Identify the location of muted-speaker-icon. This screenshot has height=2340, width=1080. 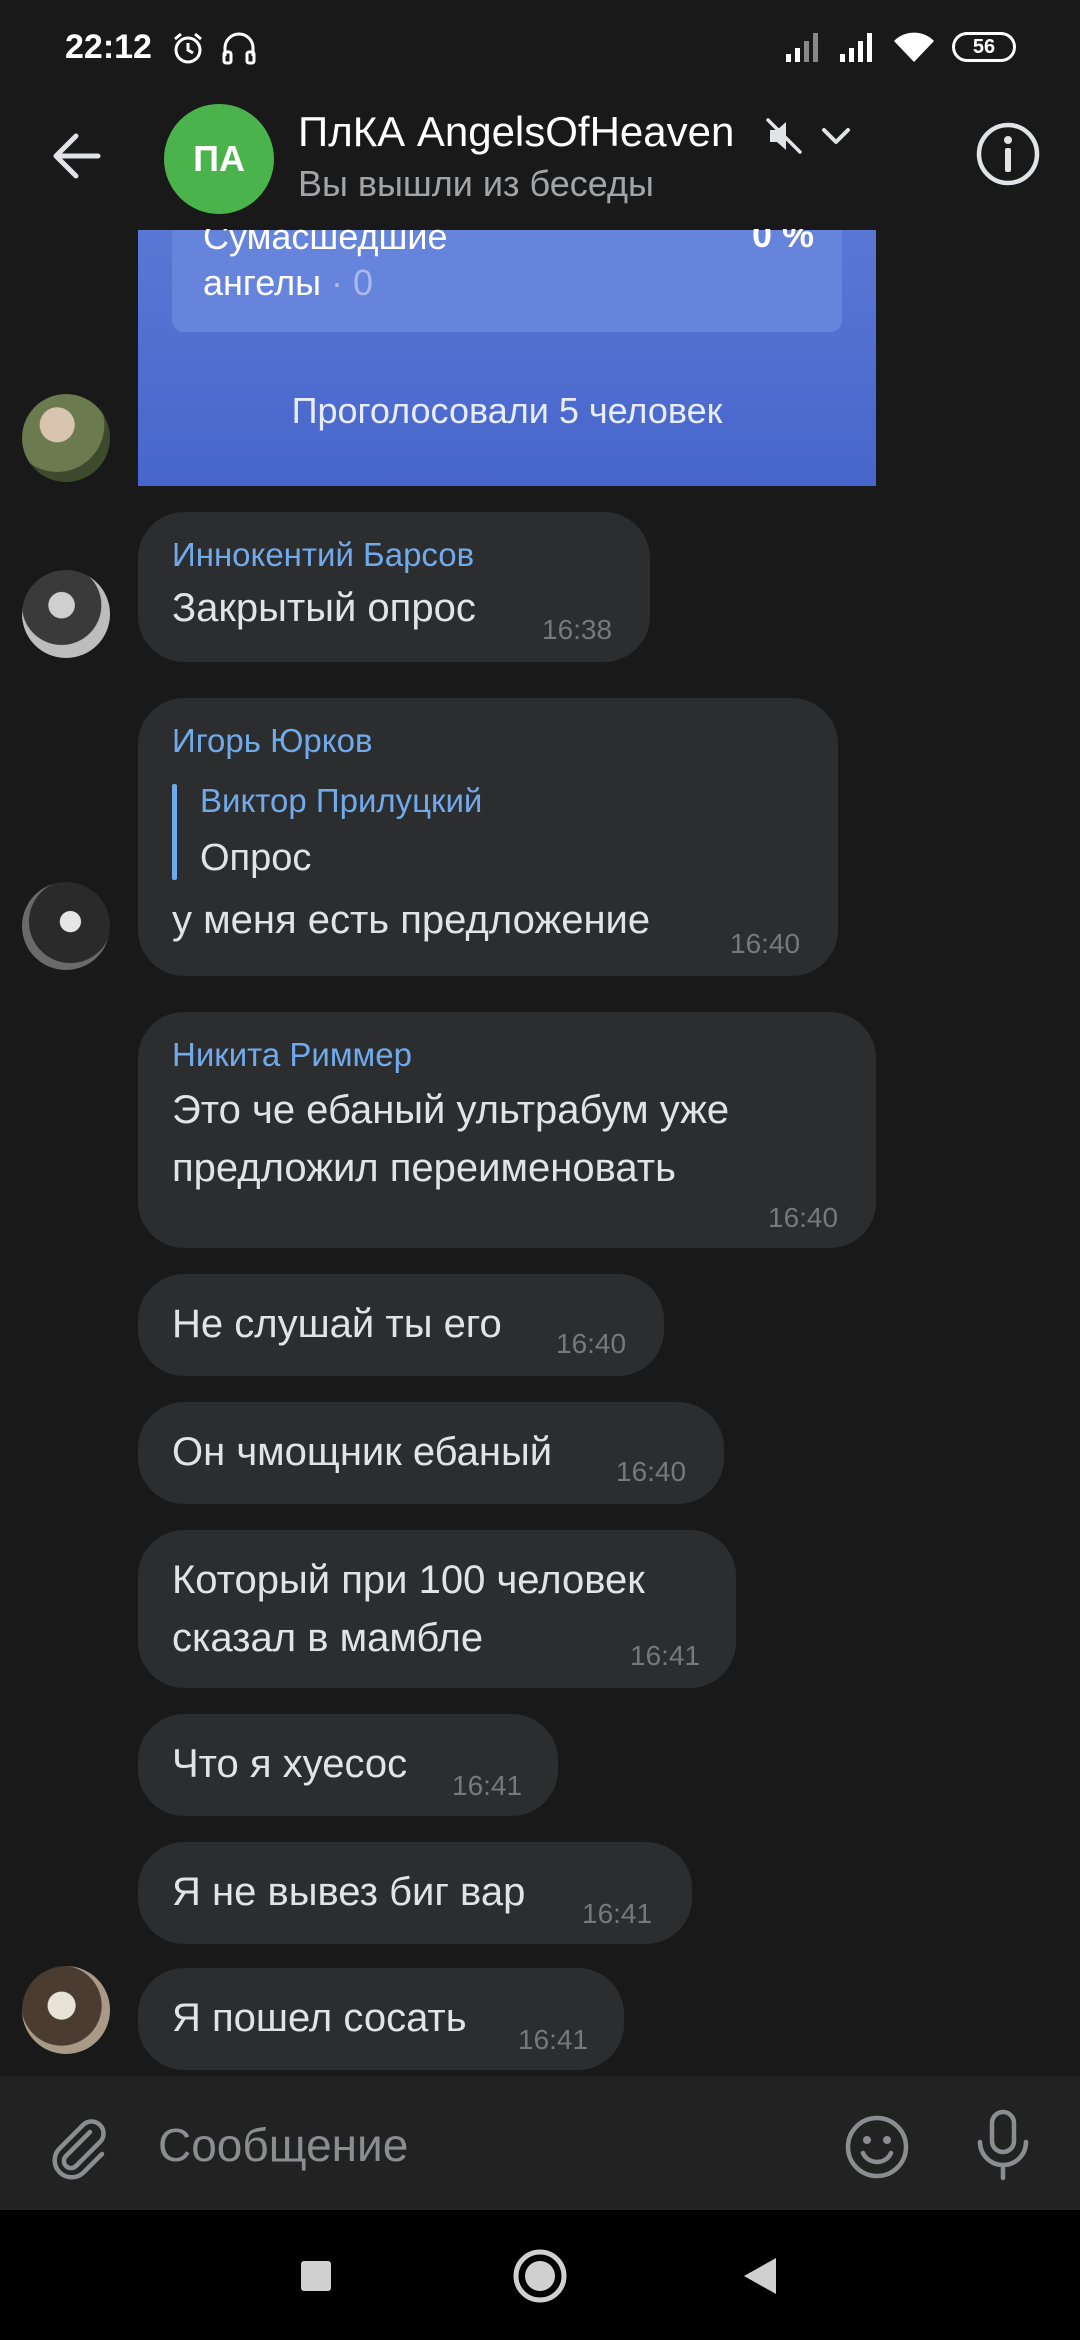
(784, 136).